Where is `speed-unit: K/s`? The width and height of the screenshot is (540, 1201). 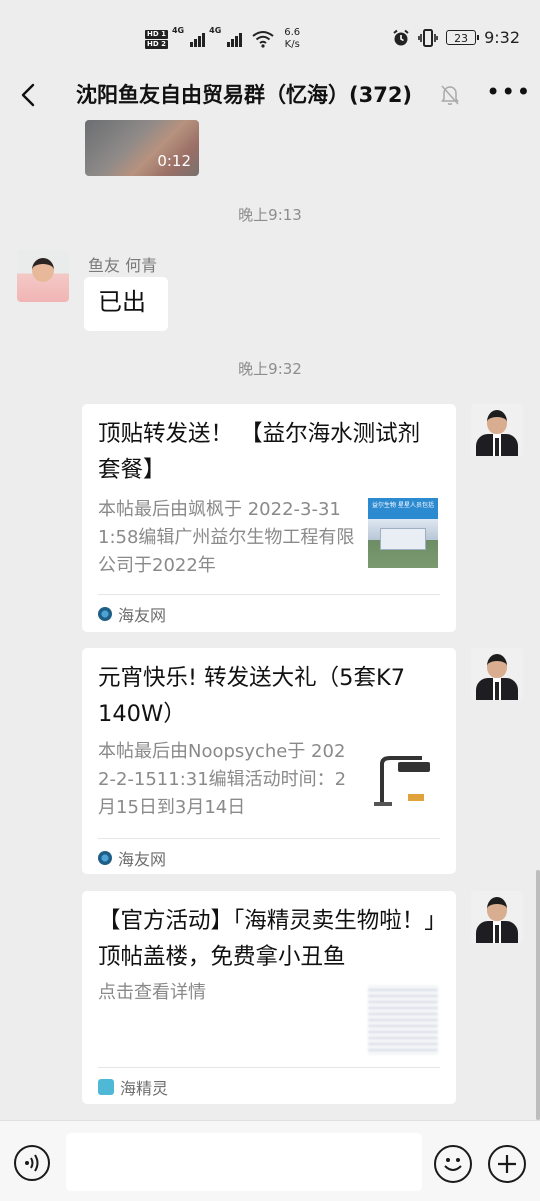 speed-unit: K/s is located at coordinates (292, 44).